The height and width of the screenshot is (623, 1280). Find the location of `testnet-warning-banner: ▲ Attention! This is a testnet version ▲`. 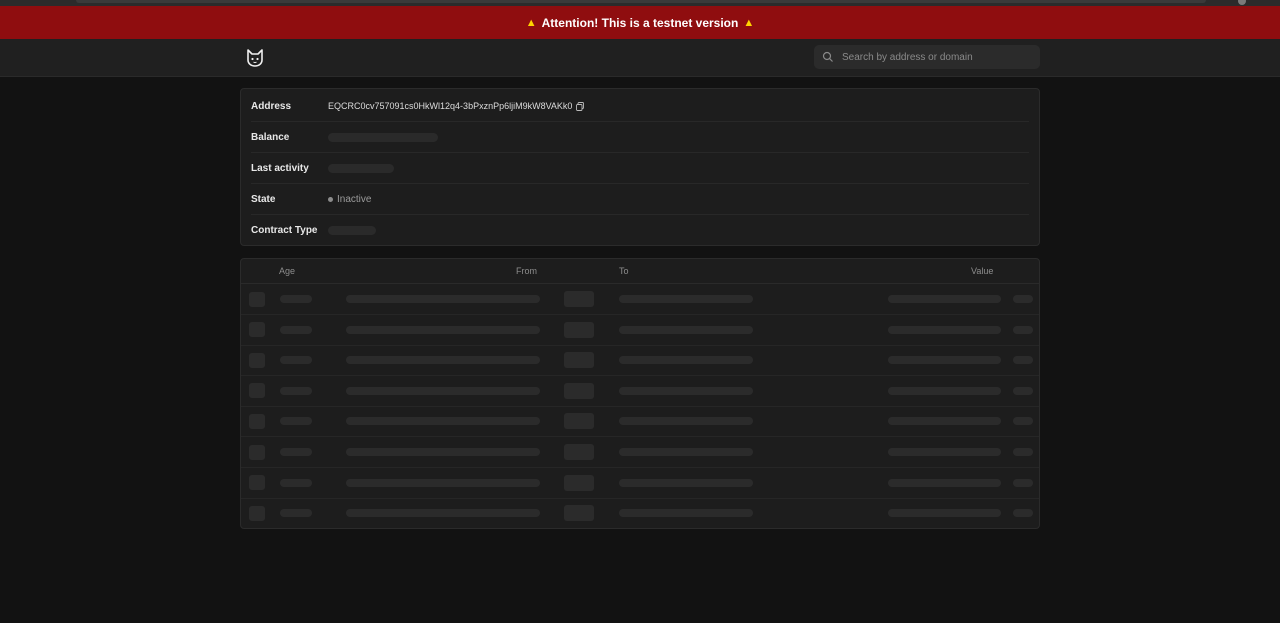

testnet-warning-banner: ▲ Attention! This is a testnet version ▲ is located at coordinates (640, 22).